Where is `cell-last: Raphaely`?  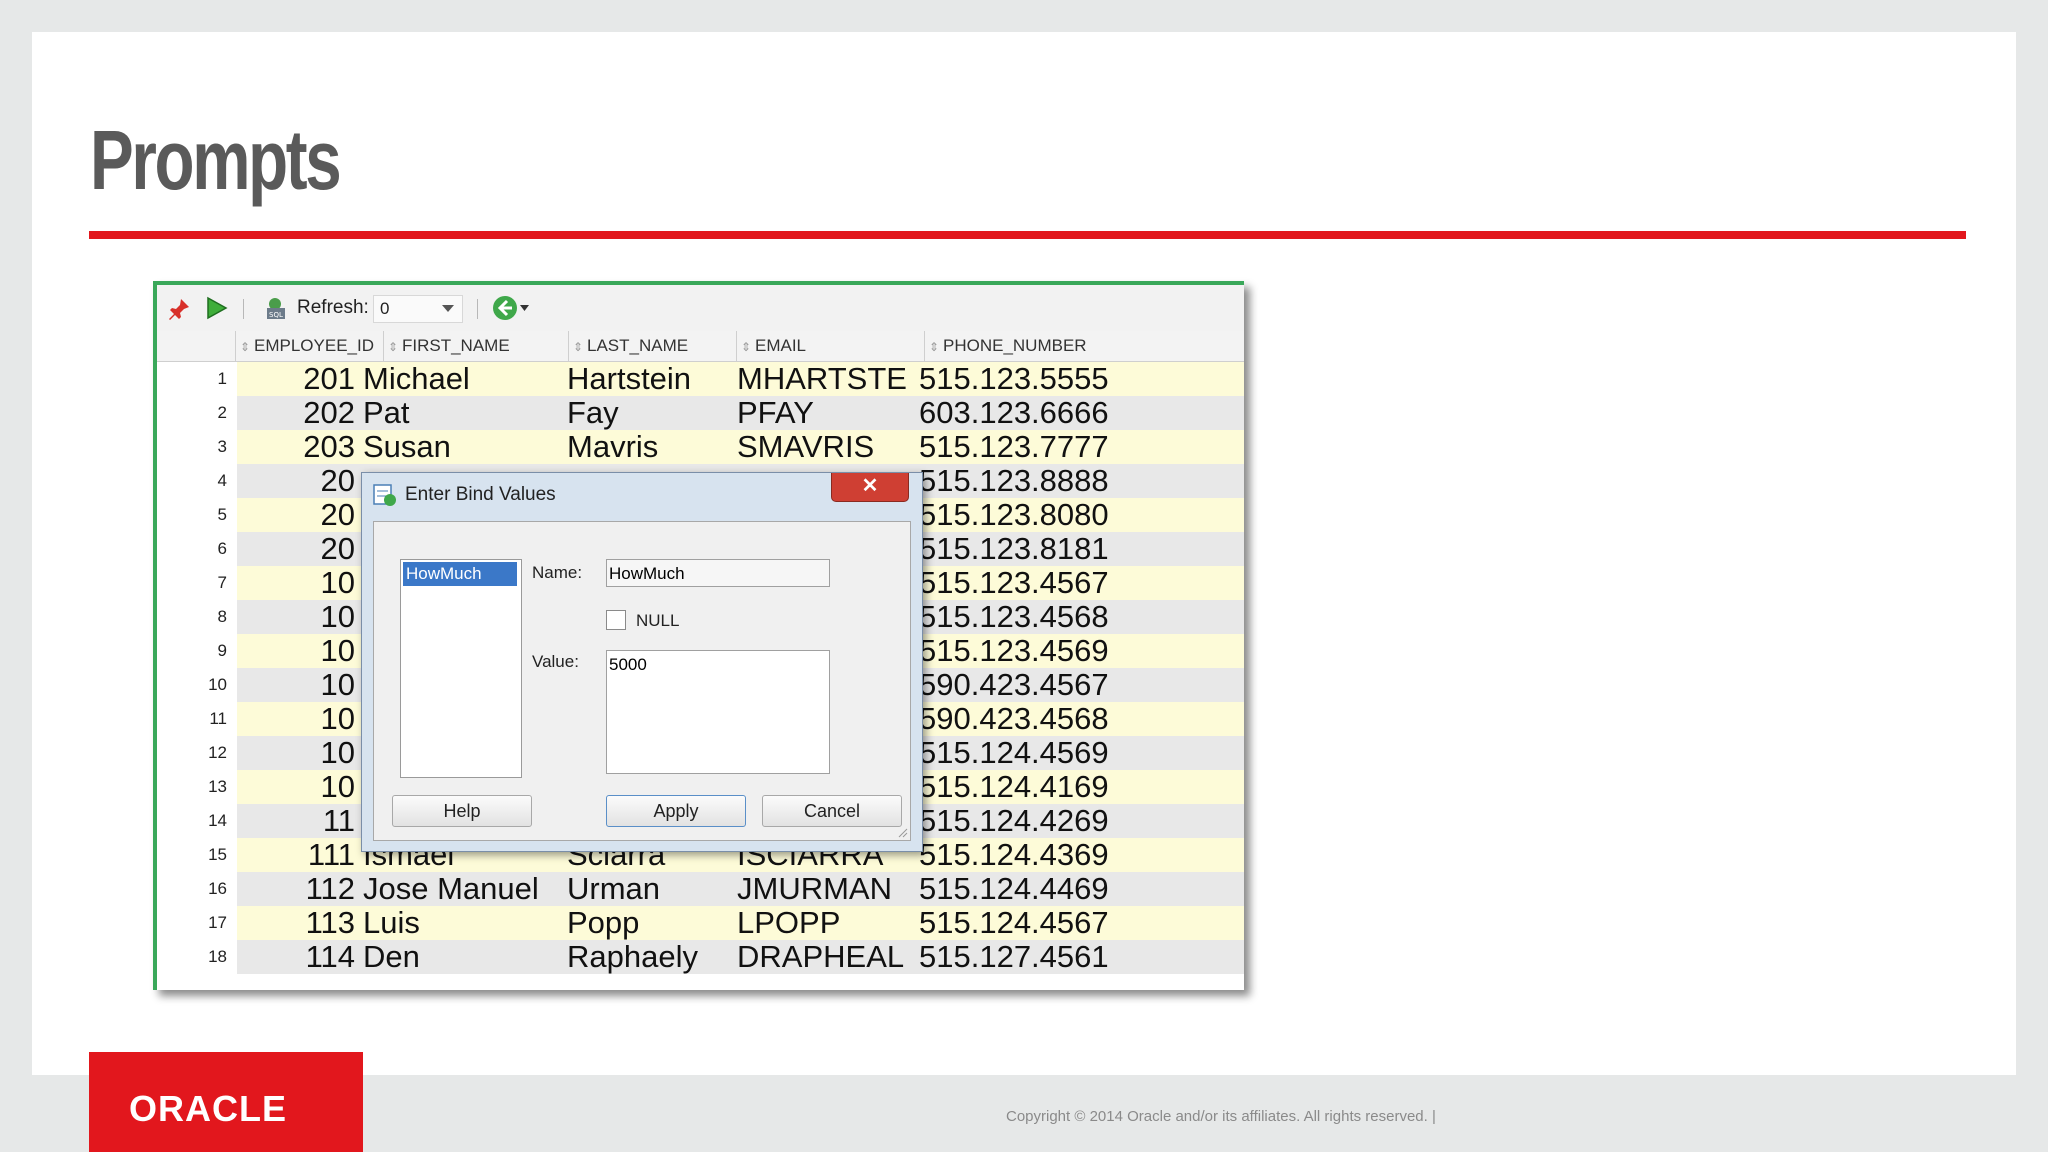 cell-last: Raphaely is located at coordinates (651, 957).